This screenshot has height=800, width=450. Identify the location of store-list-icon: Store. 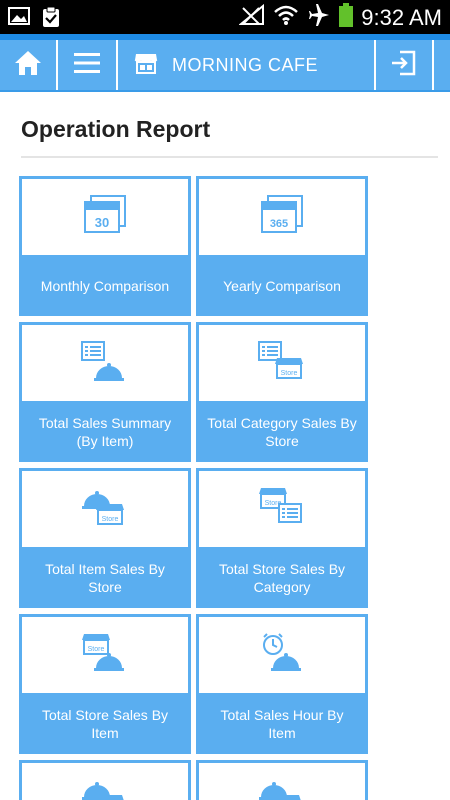
(282, 509).